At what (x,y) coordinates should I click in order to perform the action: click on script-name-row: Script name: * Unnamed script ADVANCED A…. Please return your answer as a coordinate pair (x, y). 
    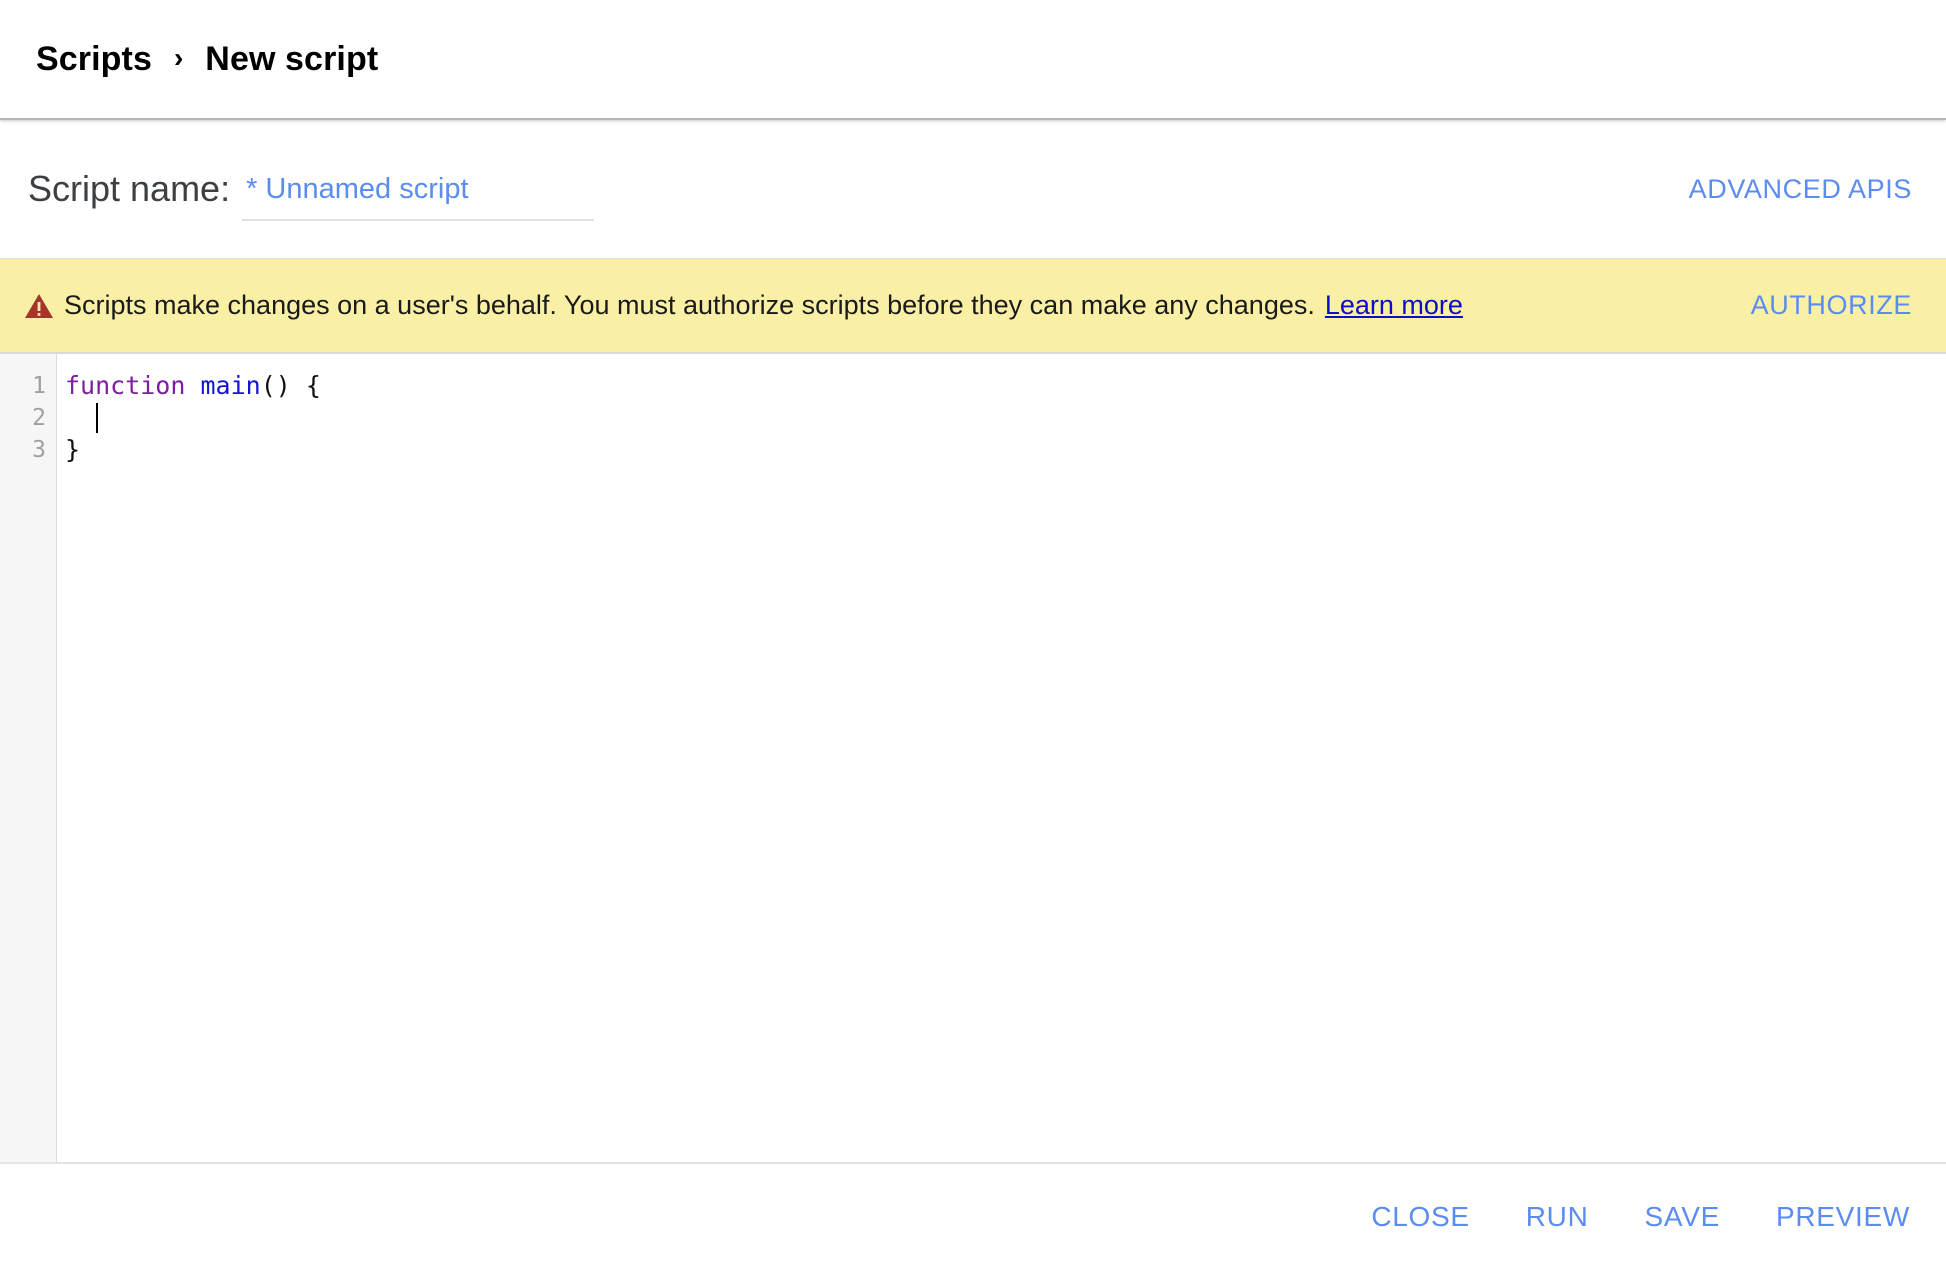
    Looking at the image, I should click on (973, 189).